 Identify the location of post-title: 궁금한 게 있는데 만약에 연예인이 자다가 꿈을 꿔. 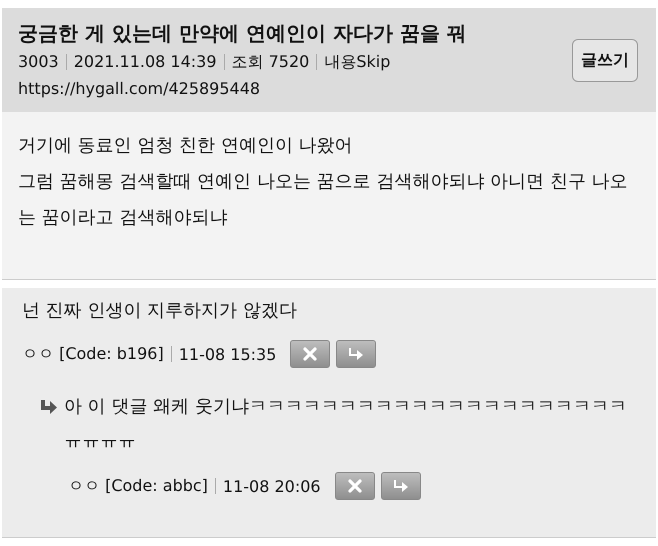
(243, 33).